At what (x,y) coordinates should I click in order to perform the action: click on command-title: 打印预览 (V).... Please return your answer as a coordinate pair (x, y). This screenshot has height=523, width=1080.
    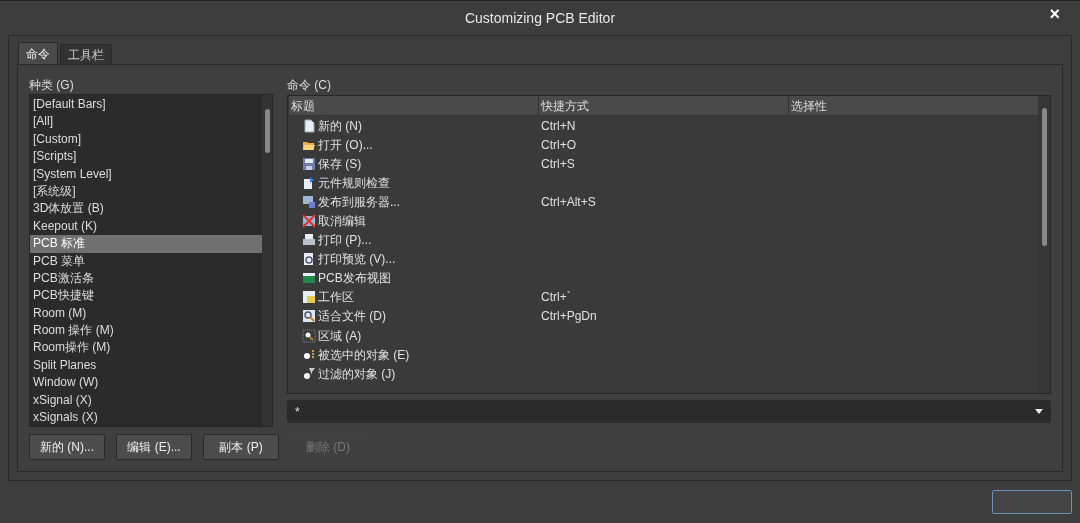
    Looking at the image, I should click on (357, 260).